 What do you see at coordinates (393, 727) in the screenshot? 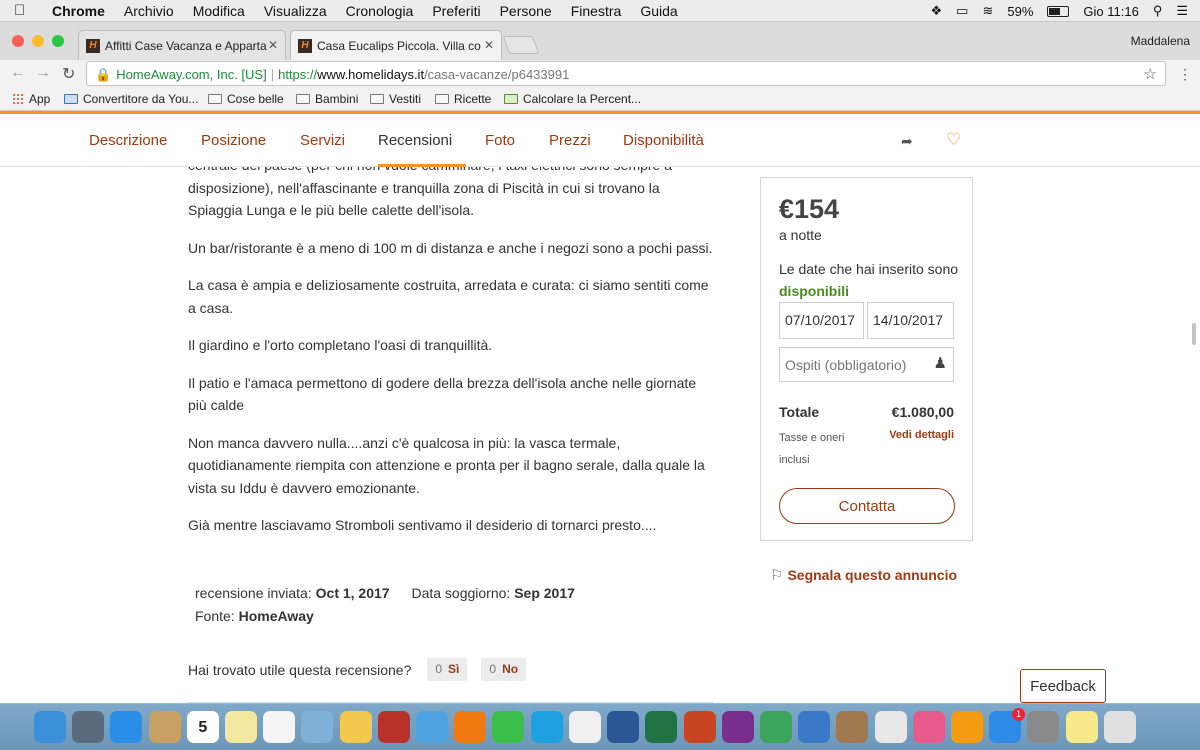
I see `photo-booth-icon` at bounding box center [393, 727].